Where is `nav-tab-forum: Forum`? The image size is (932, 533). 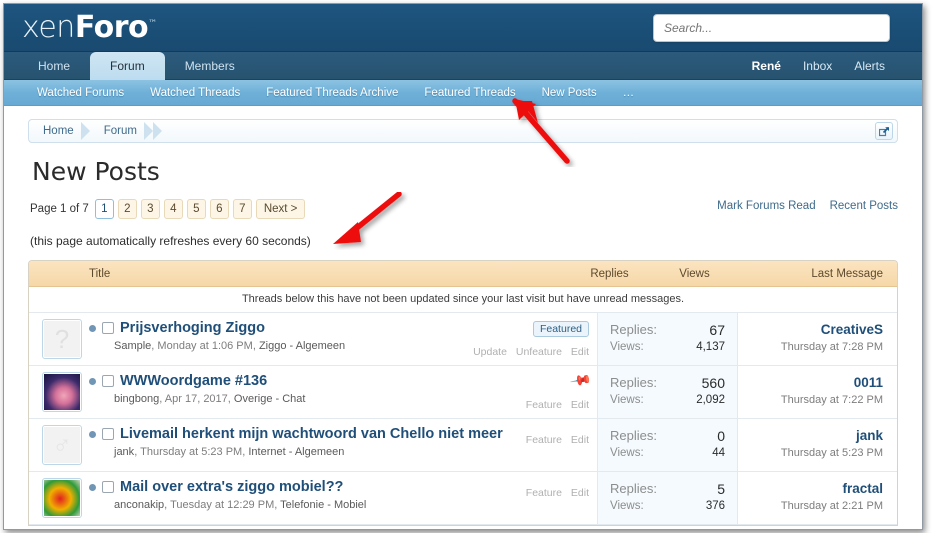 nav-tab-forum: Forum is located at coordinates (127, 66).